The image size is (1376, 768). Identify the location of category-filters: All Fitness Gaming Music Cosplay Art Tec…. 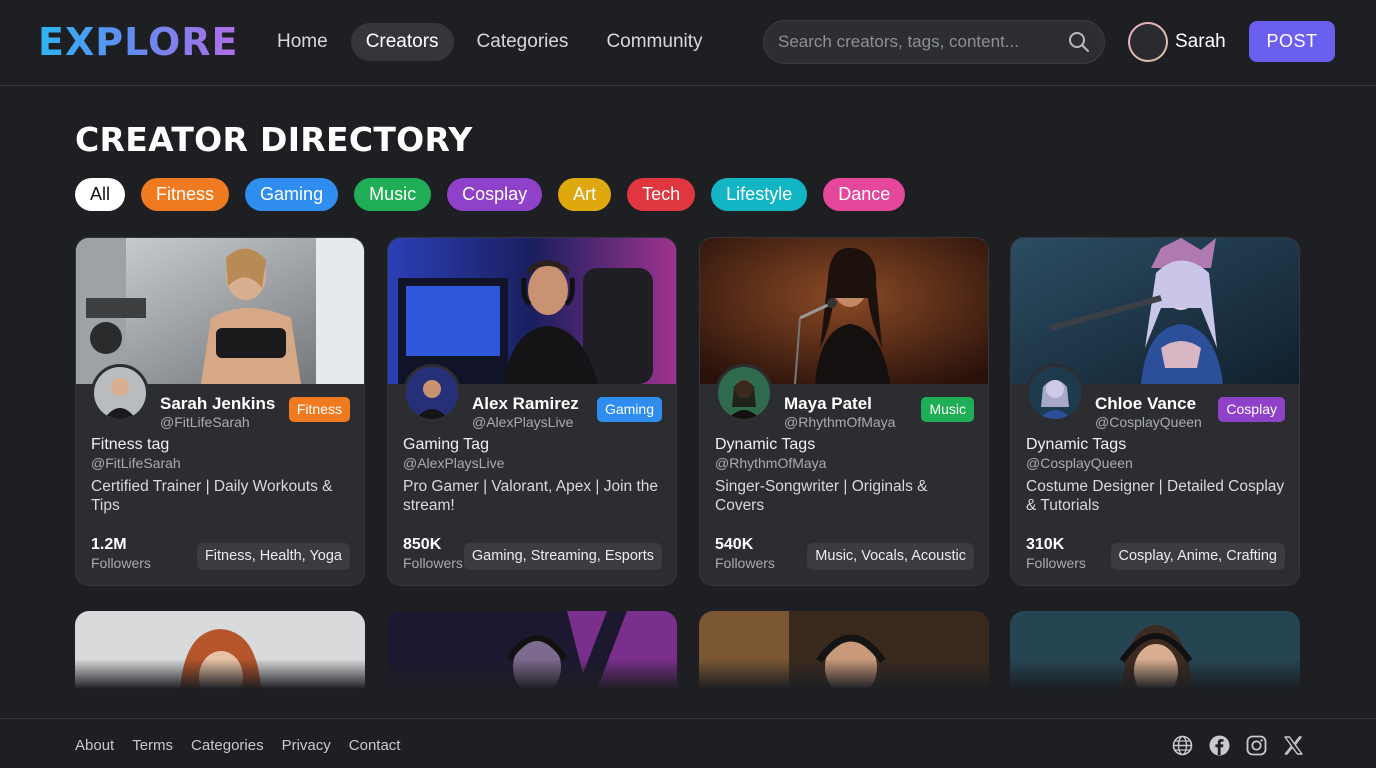
(490, 194).